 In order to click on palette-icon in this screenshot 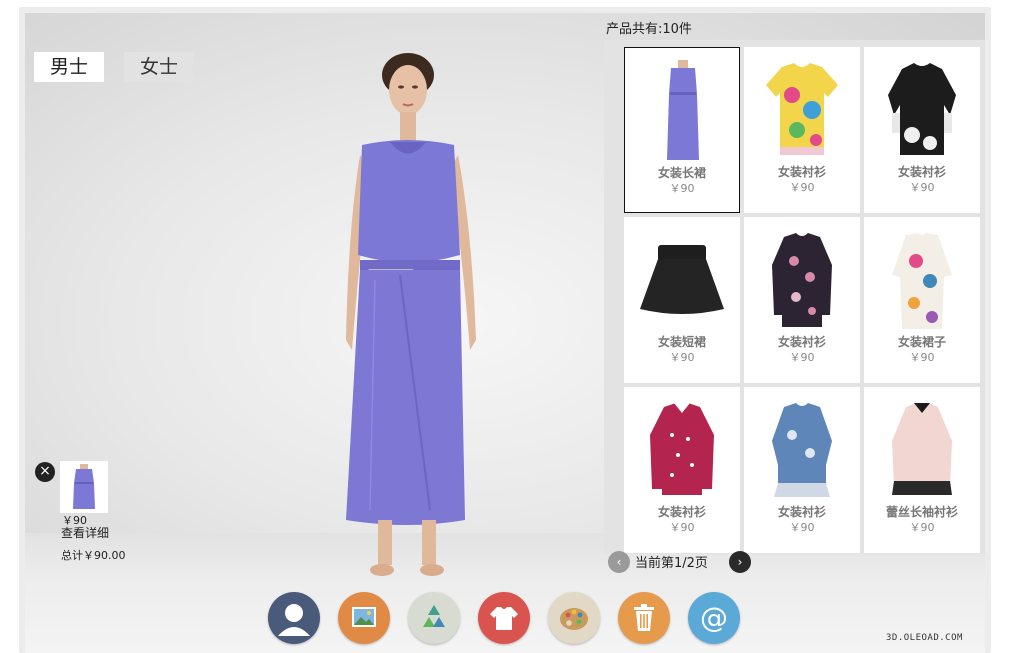, I will do `click(574, 619)`.